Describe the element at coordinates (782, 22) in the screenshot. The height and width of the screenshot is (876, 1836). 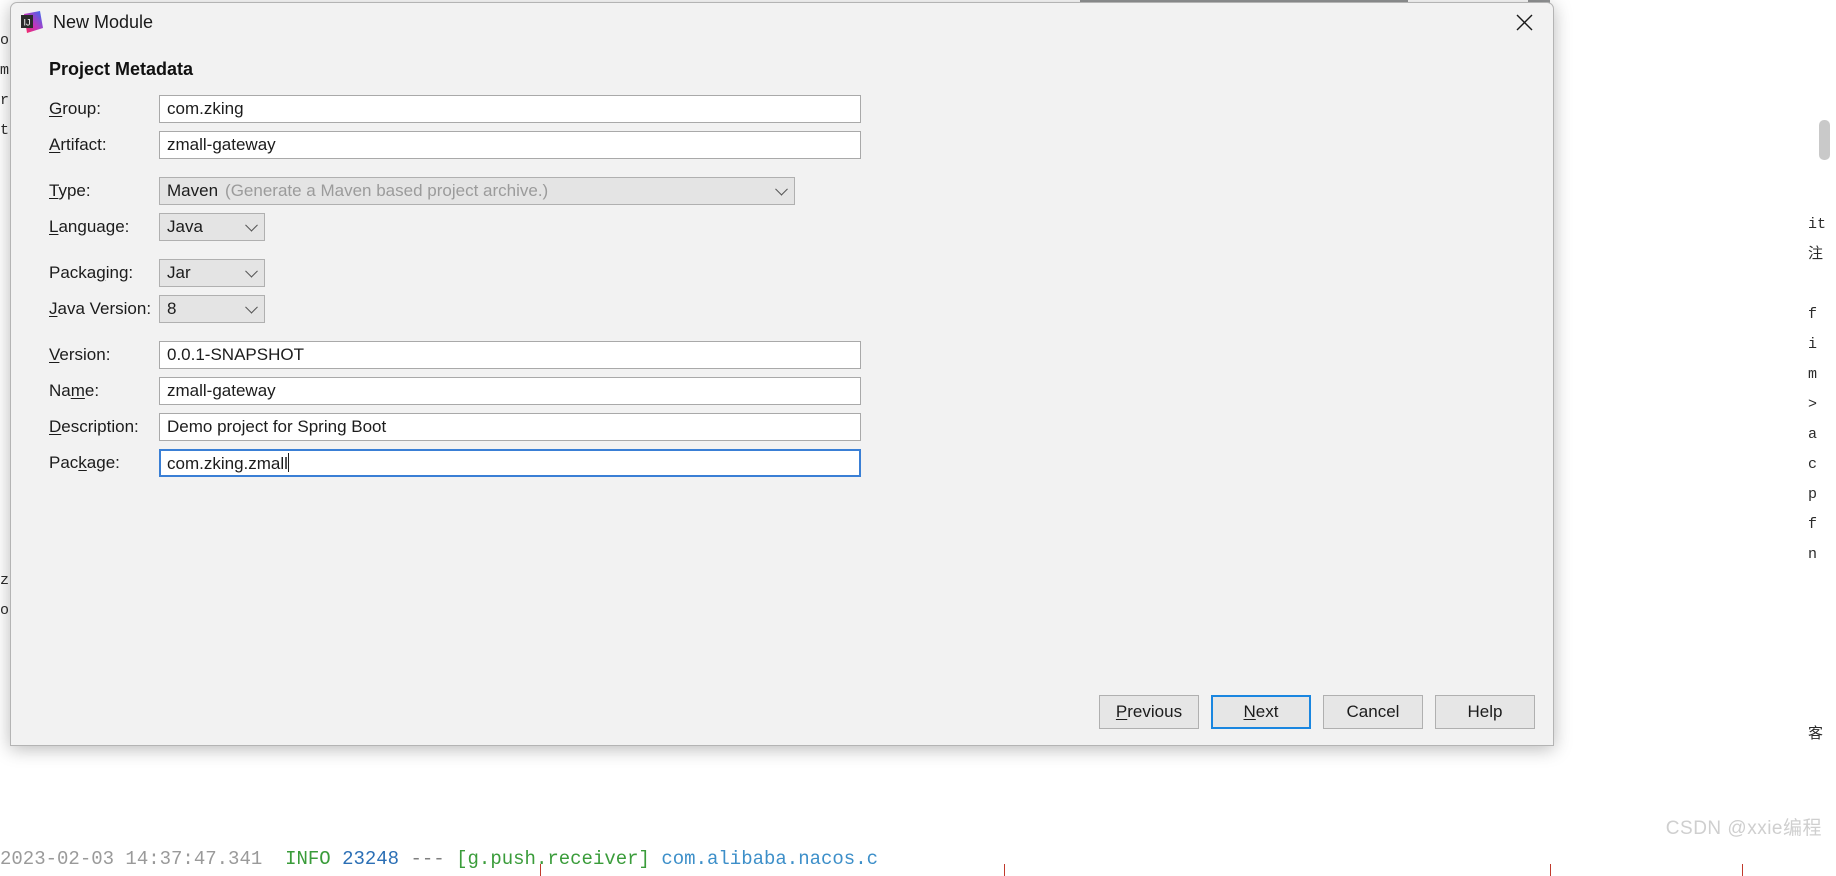
I see `dialog-titlebar: IJ New Module` at that location.